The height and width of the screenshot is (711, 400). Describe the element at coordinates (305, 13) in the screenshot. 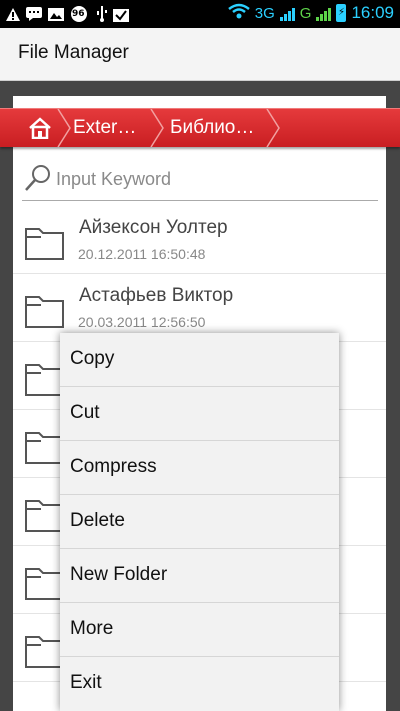

I see `network-g-label: G` at that location.